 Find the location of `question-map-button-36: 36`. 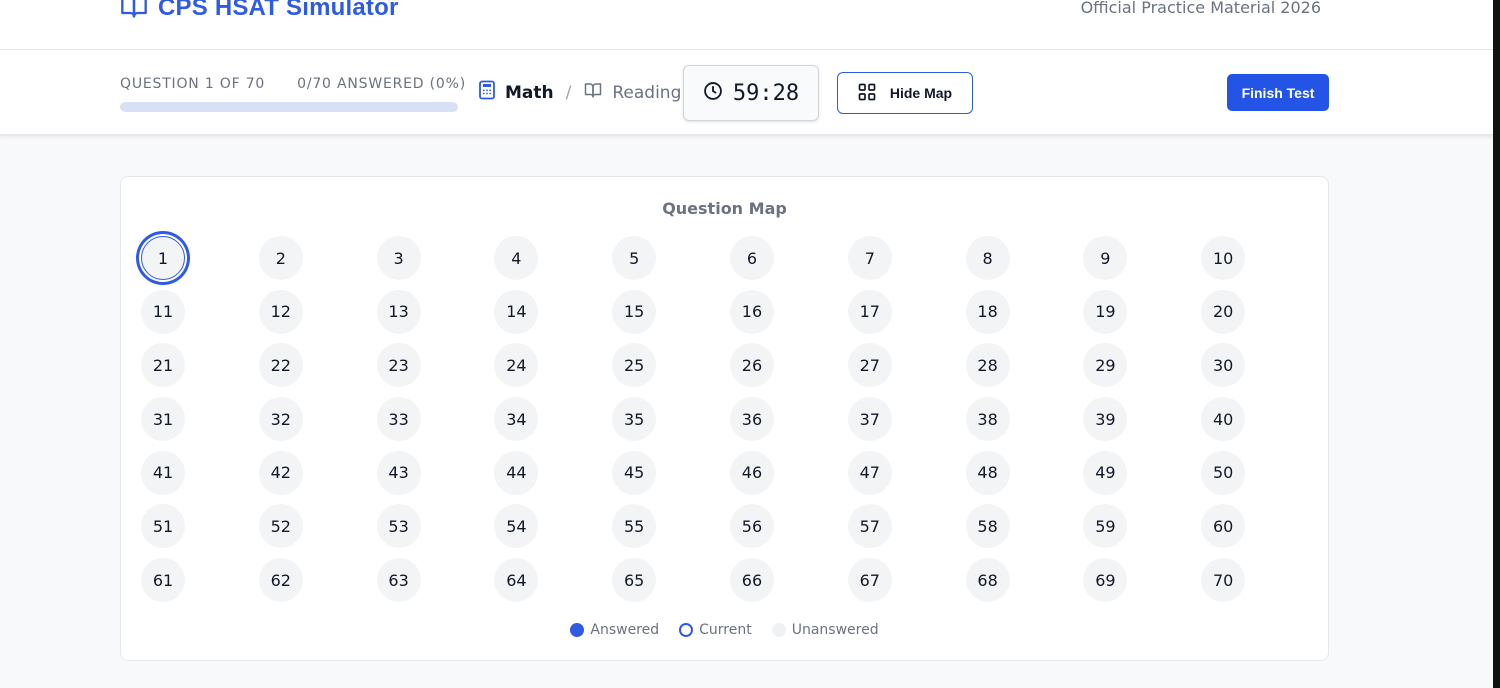

question-map-button-36: 36 is located at coordinates (751, 419).